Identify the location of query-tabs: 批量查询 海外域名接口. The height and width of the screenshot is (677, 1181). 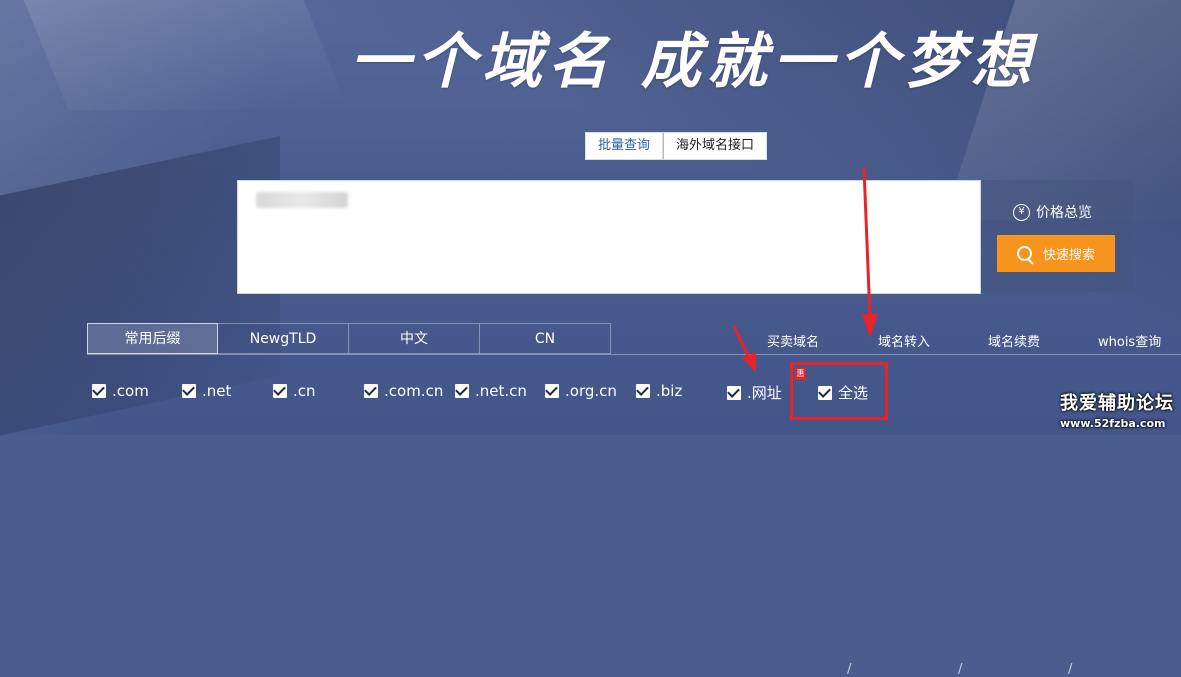
(676, 146).